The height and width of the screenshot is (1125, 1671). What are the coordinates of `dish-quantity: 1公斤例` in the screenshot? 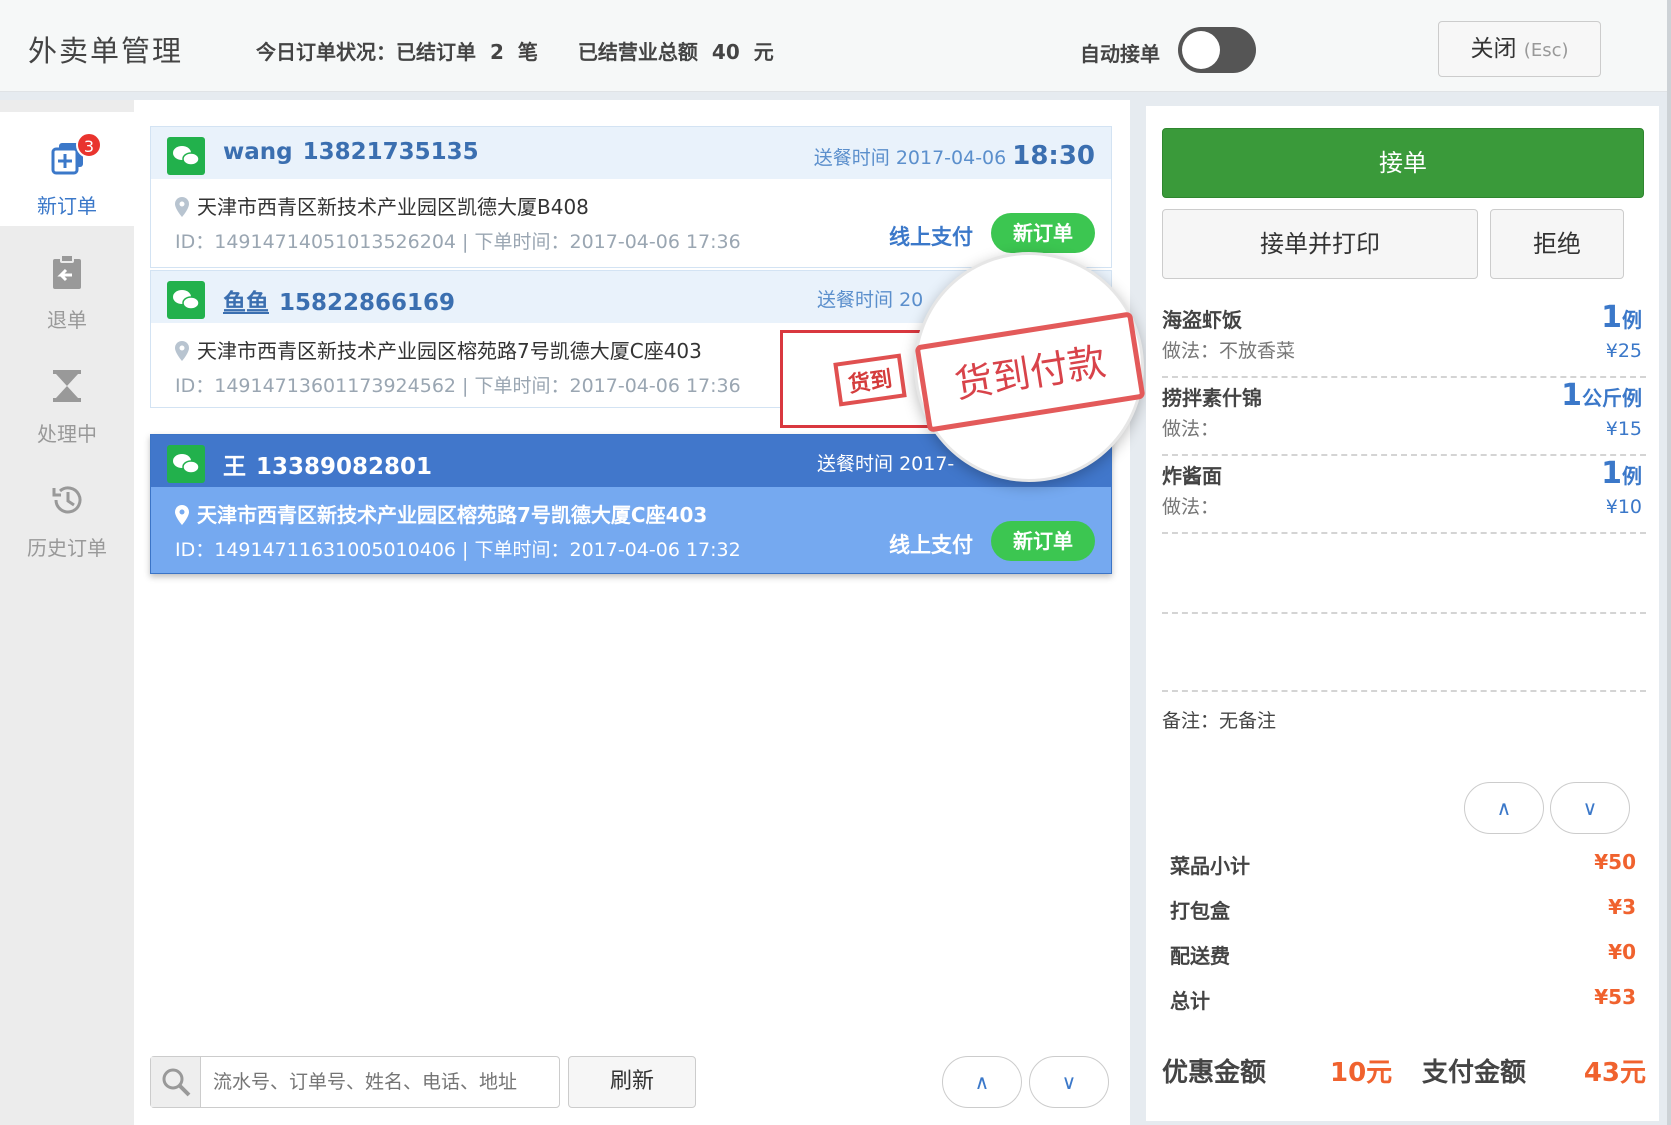 It's located at (1601, 395).